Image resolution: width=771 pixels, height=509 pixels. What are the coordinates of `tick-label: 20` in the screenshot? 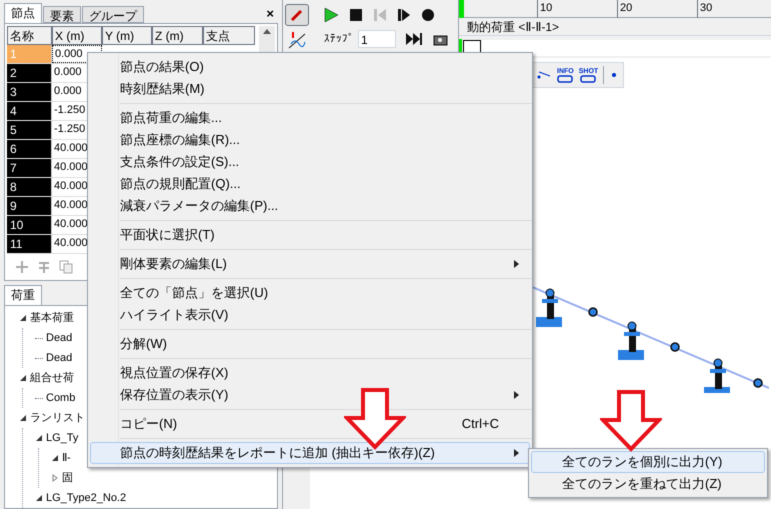 It's located at (624, 9).